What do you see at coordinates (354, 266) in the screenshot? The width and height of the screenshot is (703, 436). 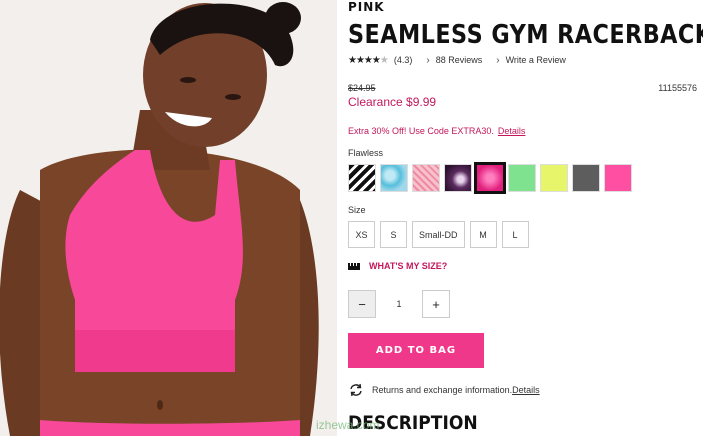 I see `ruler-icon` at bounding box center [354, 266].